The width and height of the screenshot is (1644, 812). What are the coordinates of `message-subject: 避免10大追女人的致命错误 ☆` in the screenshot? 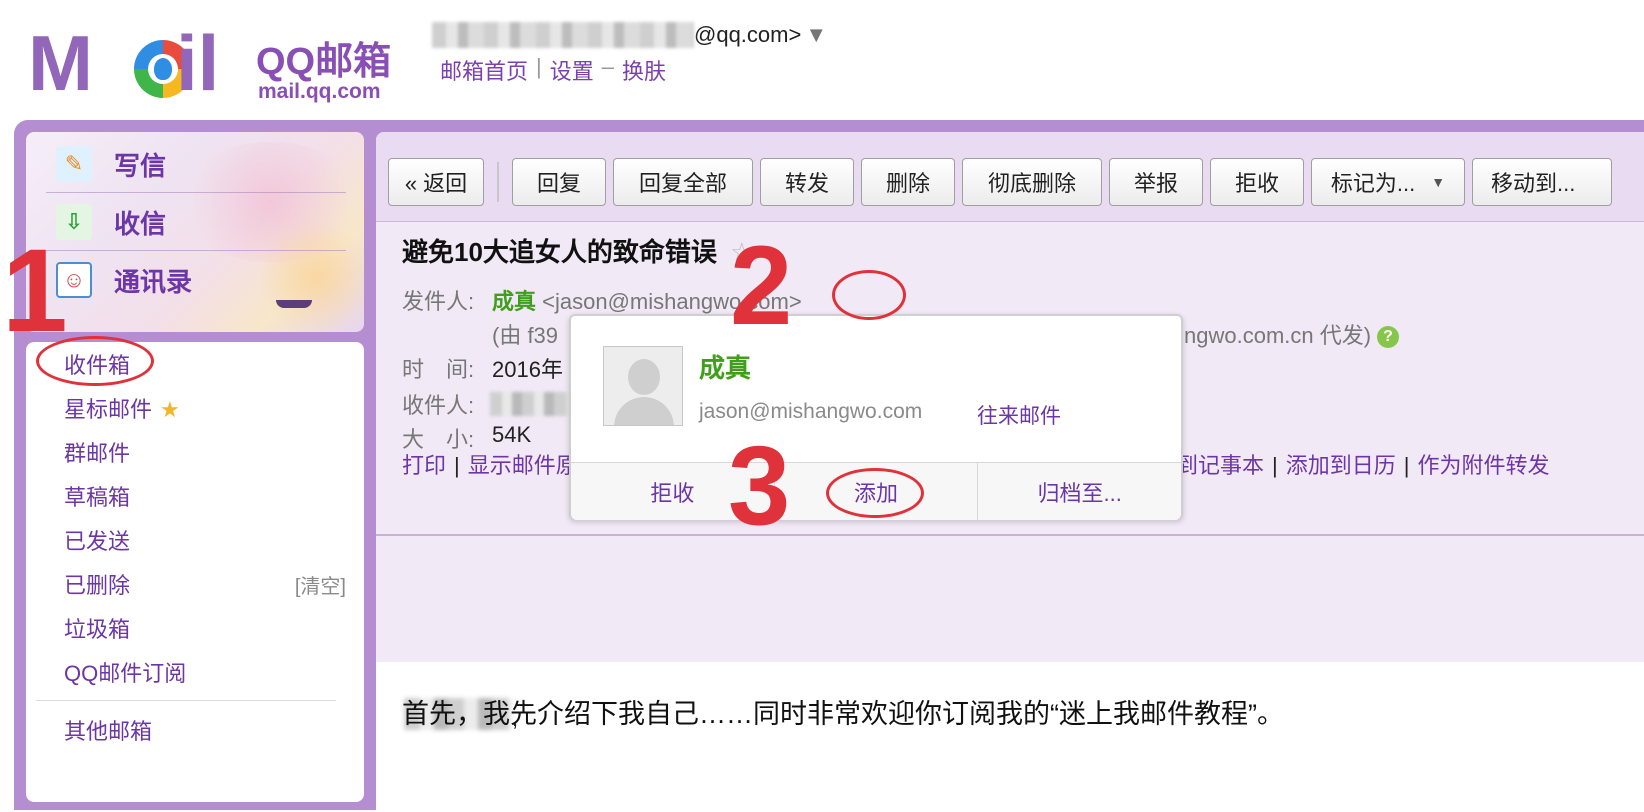 It's located at (577, 250).